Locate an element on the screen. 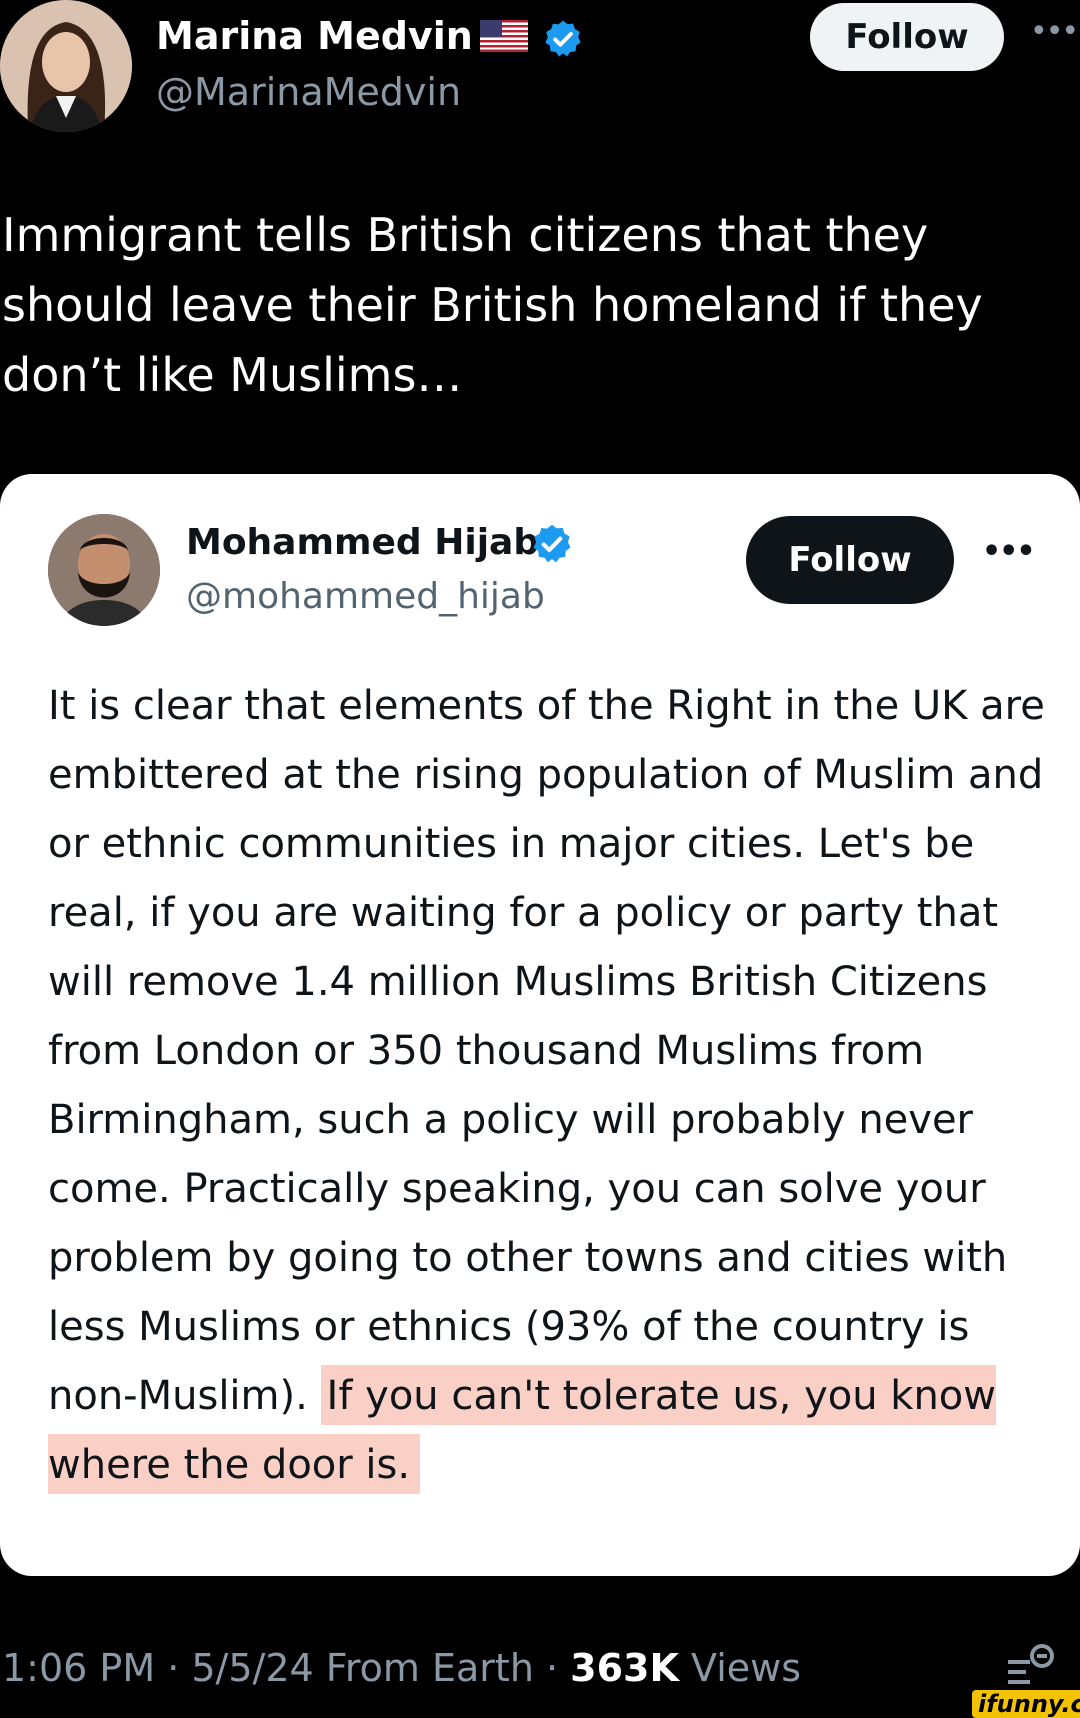 The width and height of the screenshot is (1080, 1718). quoted-author-handle: @mohammed_hijab is located at coordinates (365, 596).